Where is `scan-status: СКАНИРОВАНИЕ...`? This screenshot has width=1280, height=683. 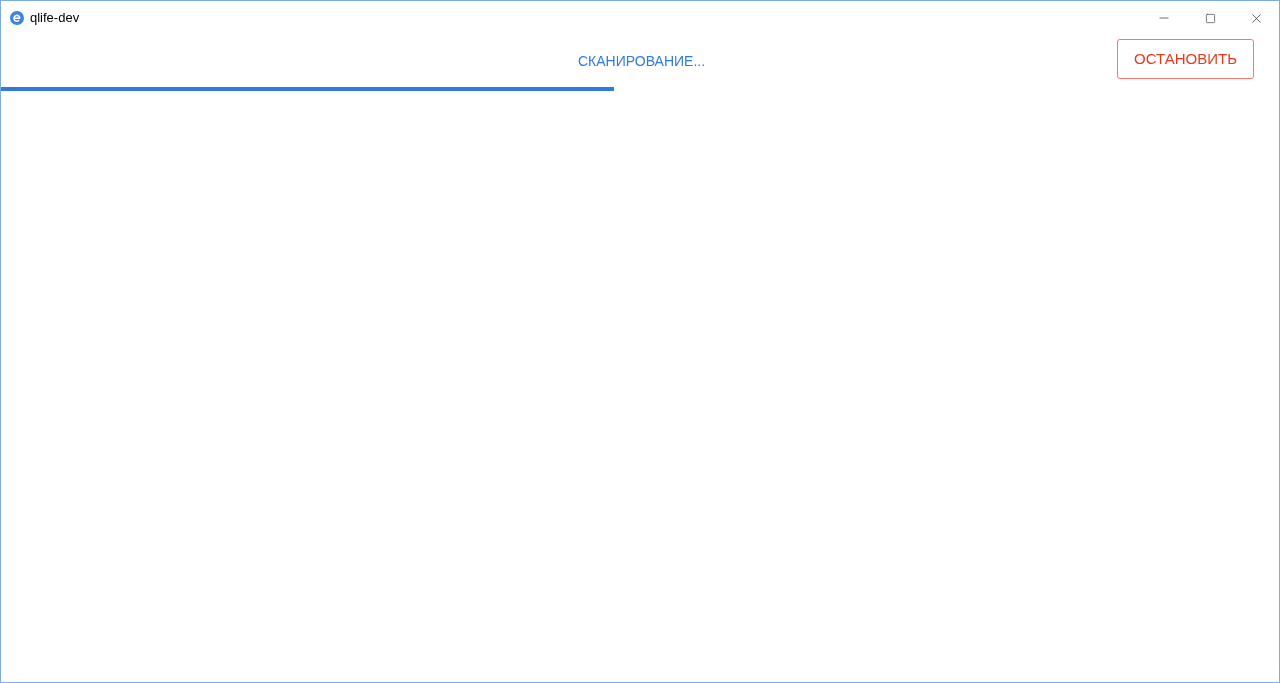 scan-status: СКАНИРОВАНИЕ... is located at coordinates (642, 61).